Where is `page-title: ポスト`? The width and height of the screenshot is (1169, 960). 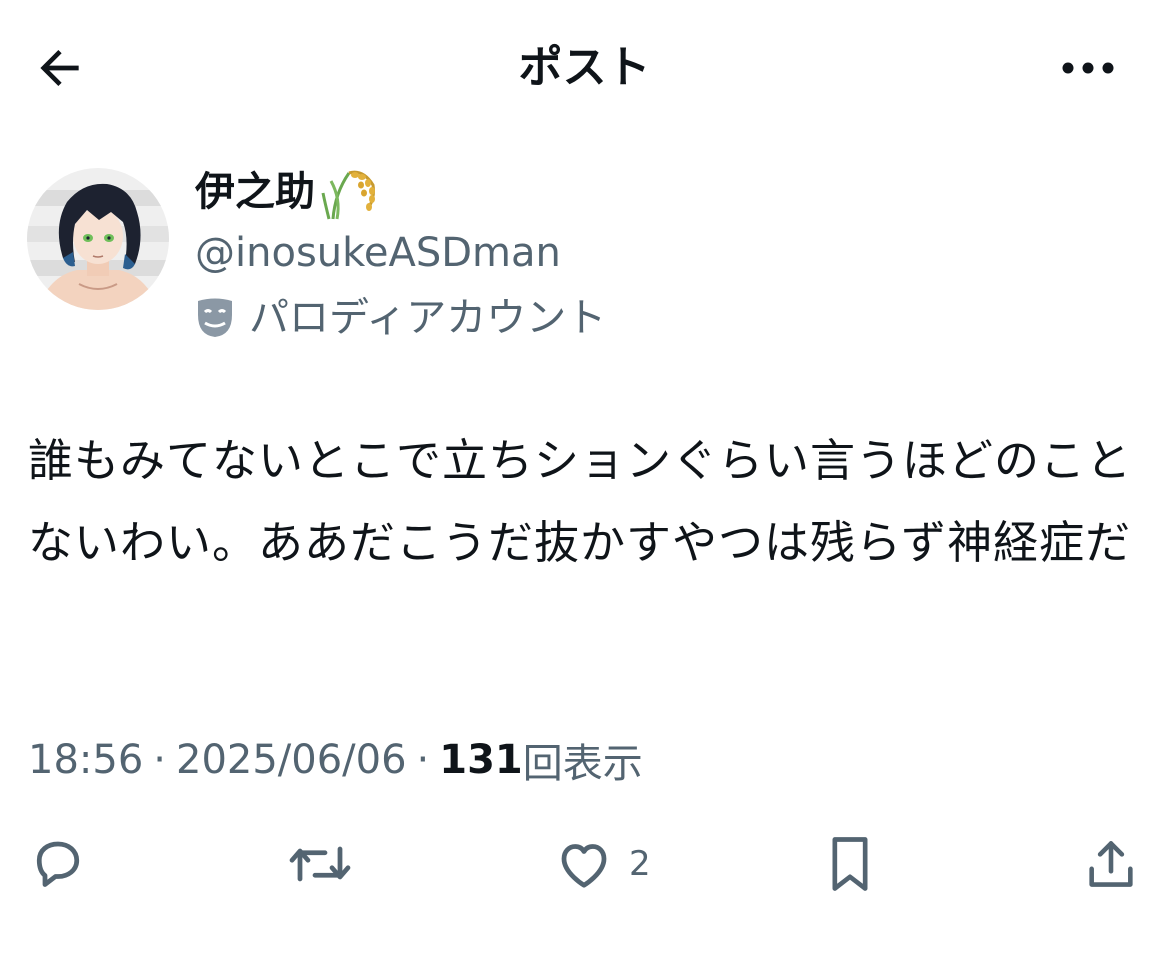
page-title: ポスト is located at coordinates (584, 67).